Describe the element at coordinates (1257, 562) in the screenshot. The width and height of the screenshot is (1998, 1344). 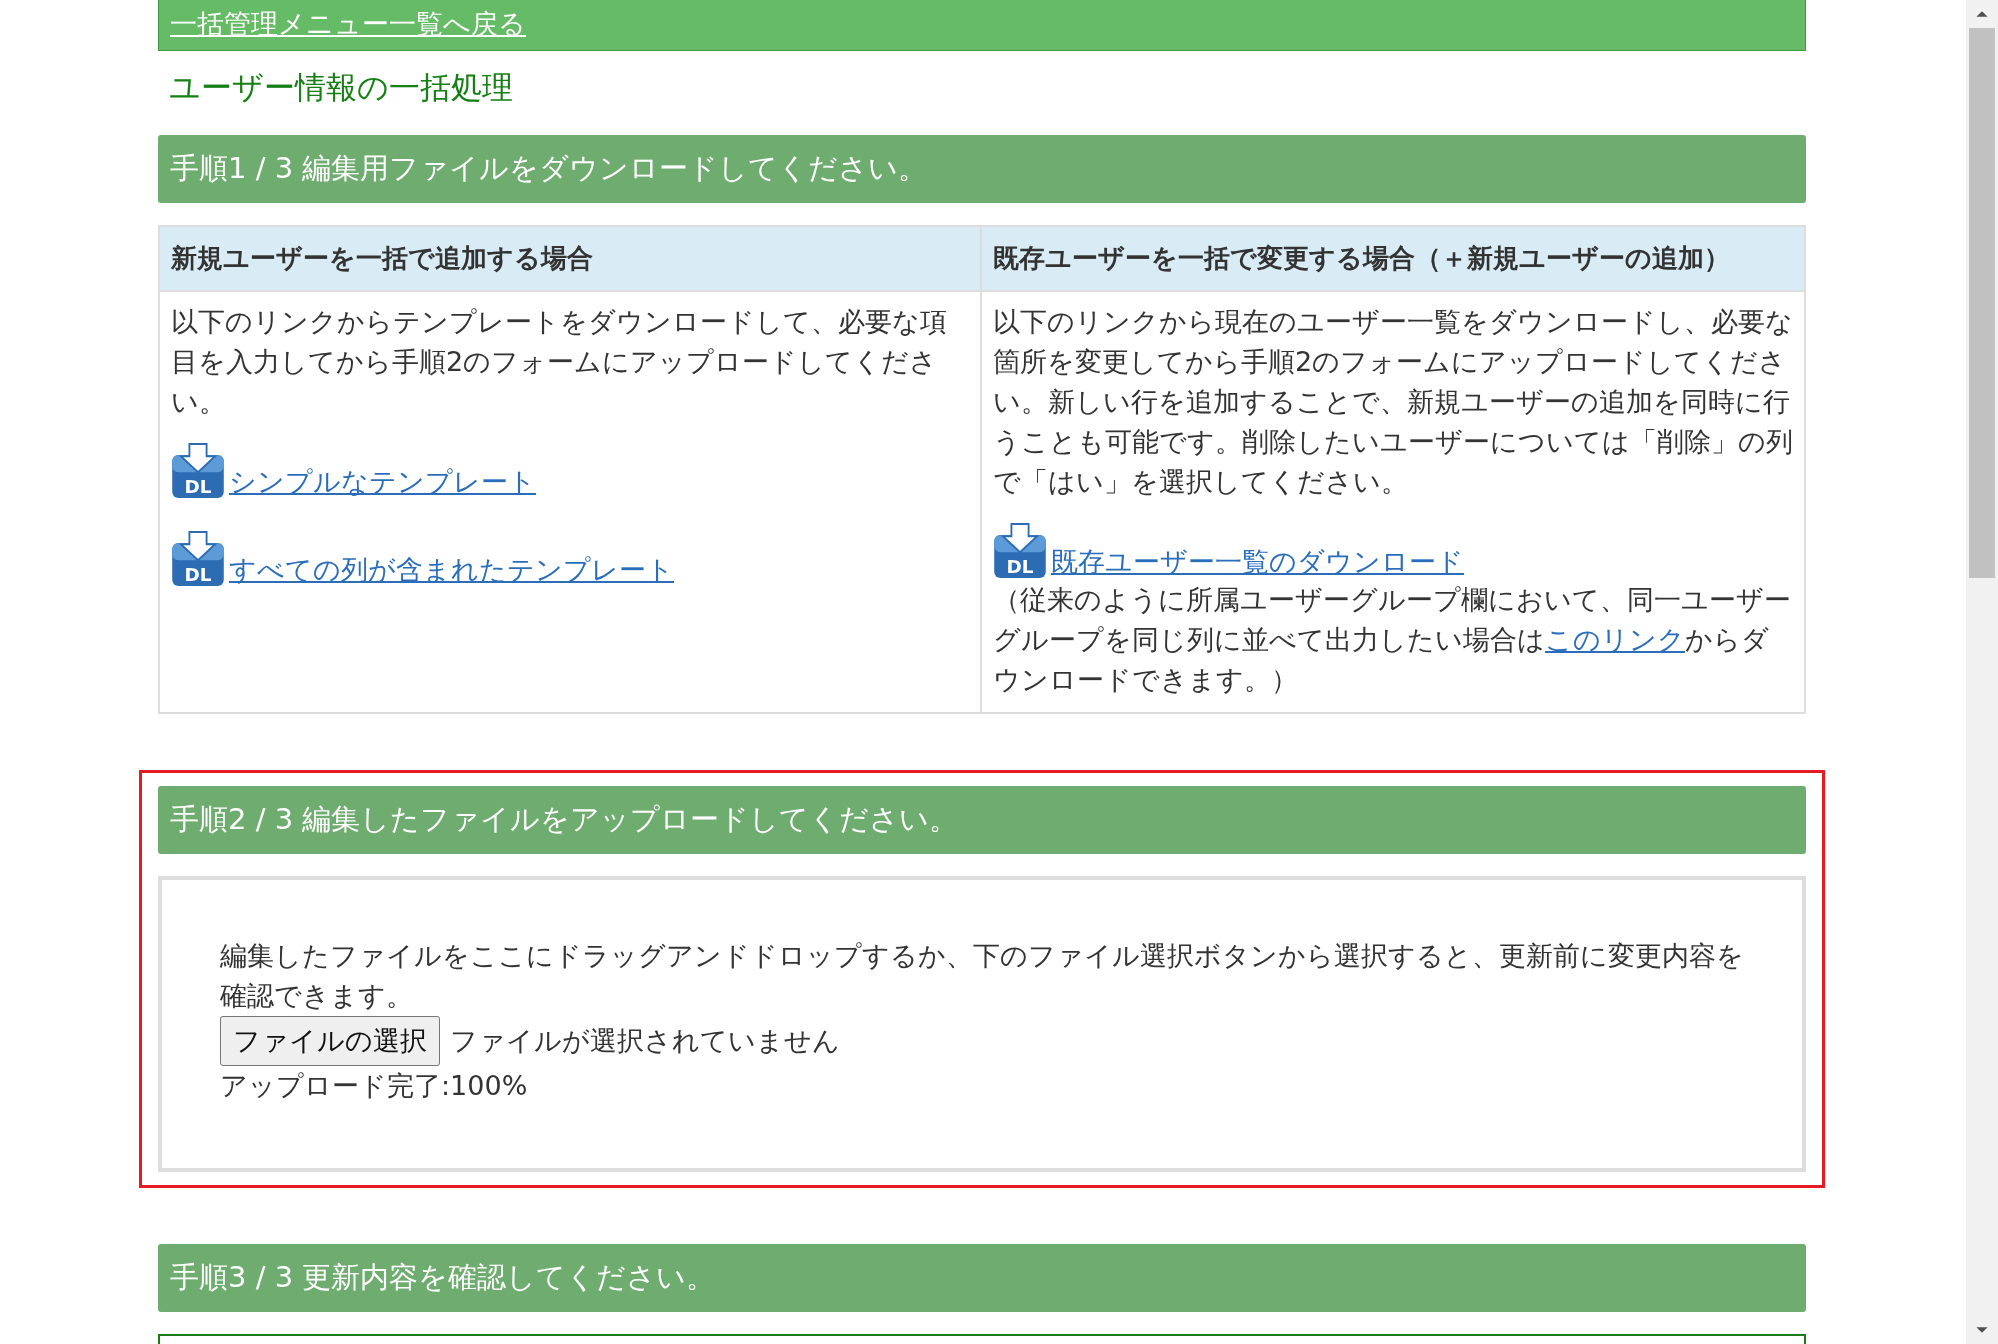
I see `download-link: 既存ユーザー一覧のダウンロード` at that location.